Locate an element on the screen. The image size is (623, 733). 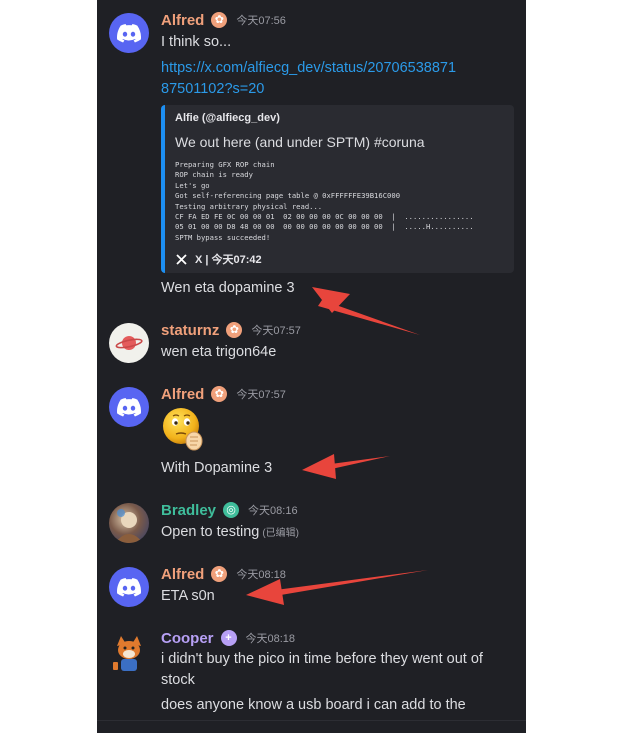
message-text-content: Open to testing is located at coordinates (210, 532).